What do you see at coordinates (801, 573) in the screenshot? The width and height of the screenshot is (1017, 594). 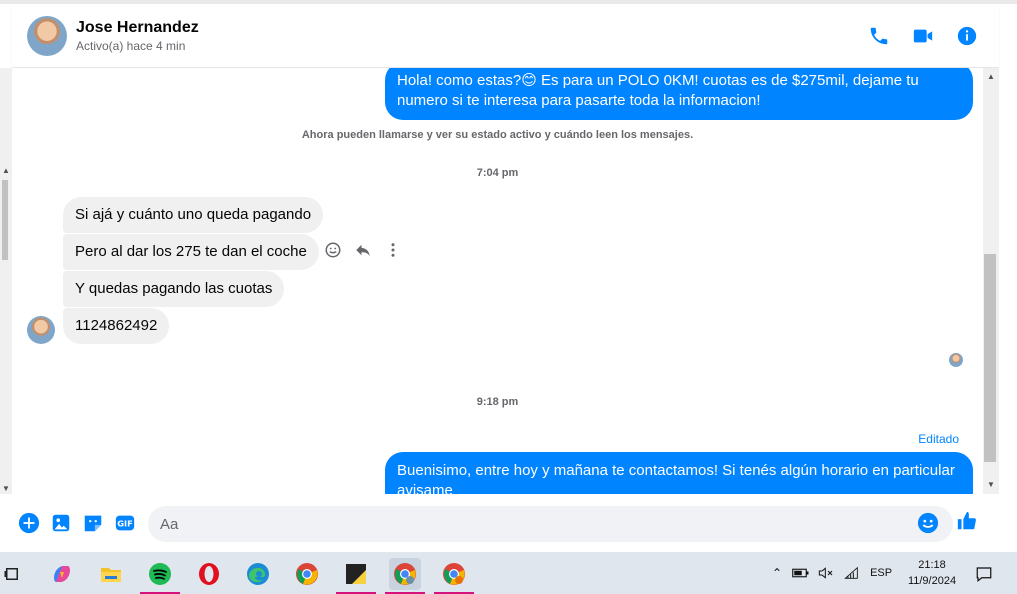 I see `battery-icon` at bounding box center [801, 573].